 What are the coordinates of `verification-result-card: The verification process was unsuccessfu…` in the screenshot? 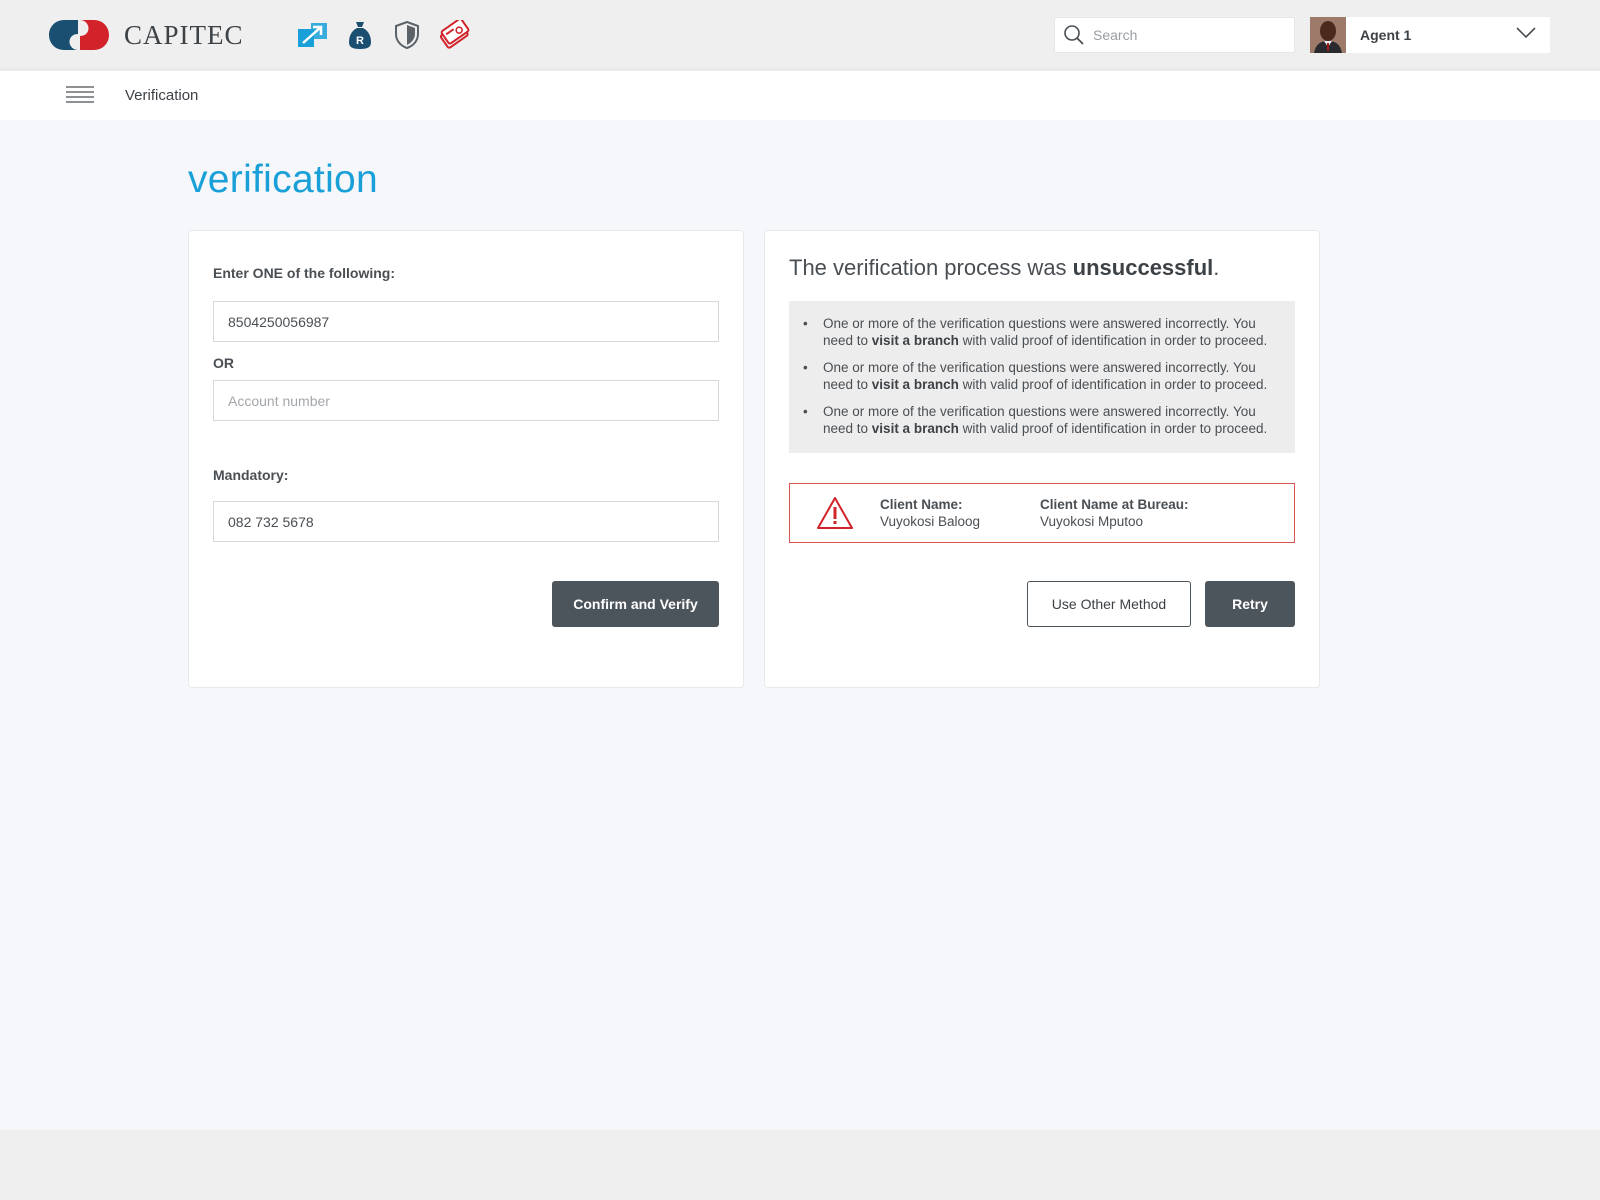 It's located at (1042, 459).